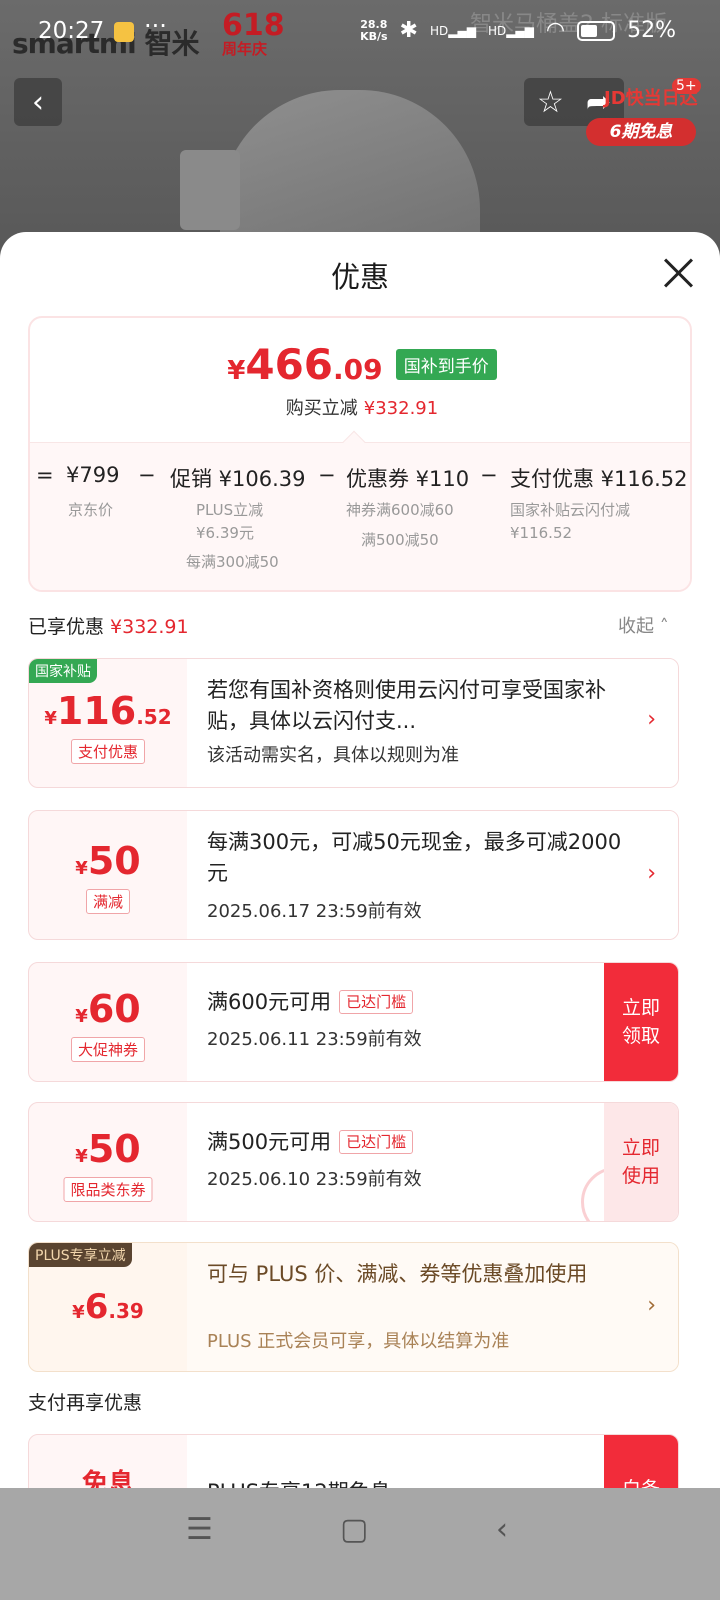 This screenshot has height=1600, width=720. I want to click on close-icon, so click(678, 272).